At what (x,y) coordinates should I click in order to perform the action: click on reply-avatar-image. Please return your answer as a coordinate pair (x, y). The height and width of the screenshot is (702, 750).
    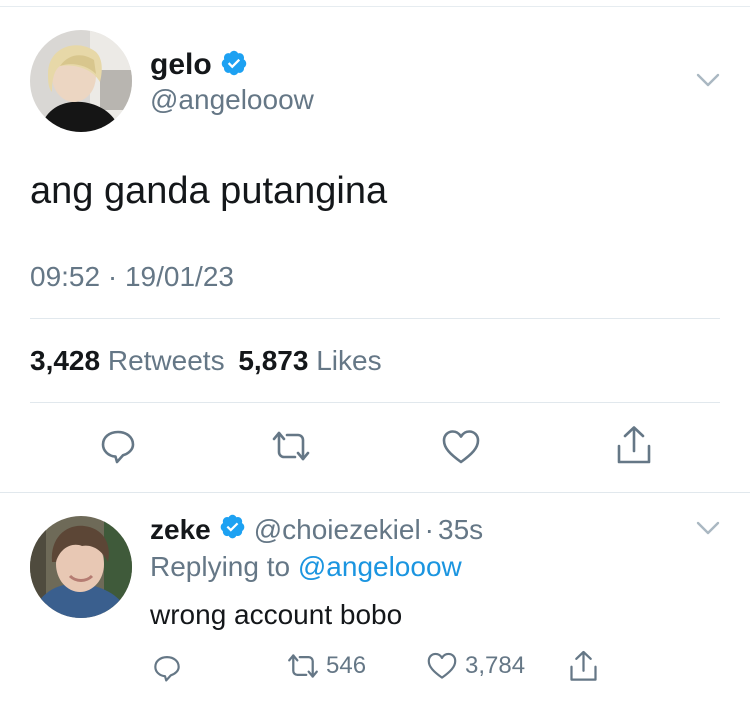
    Looking at the image, I should click on (81, 567).